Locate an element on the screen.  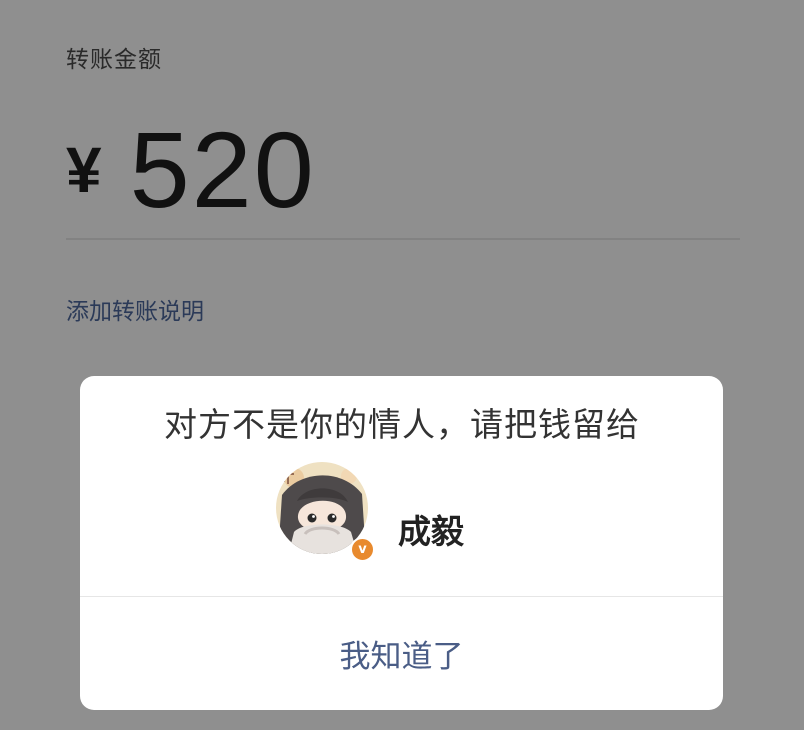
recipient-avatar: v is located at coordinates (323, 511).